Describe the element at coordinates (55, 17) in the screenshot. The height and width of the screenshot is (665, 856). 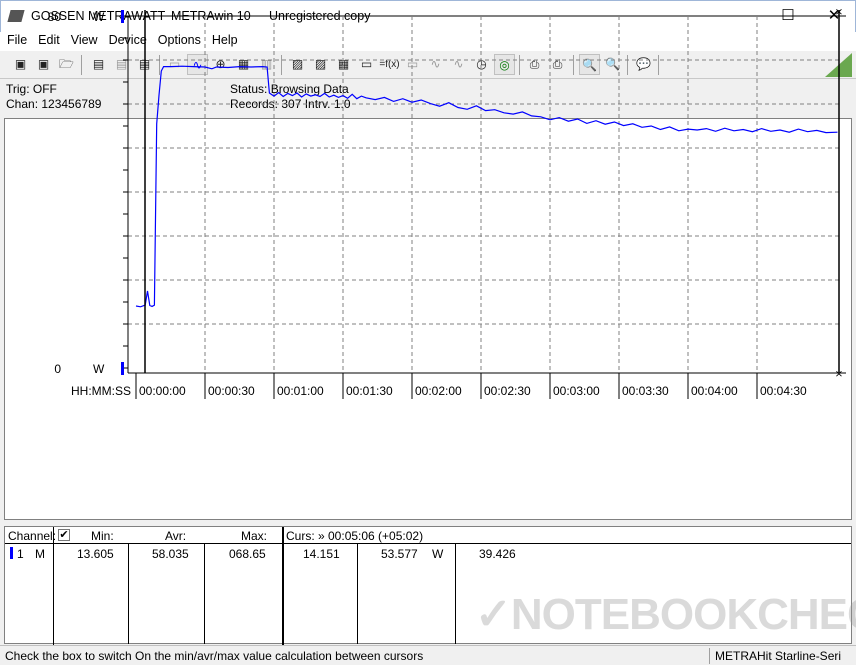
I see `y-top-label: 80` at that location.